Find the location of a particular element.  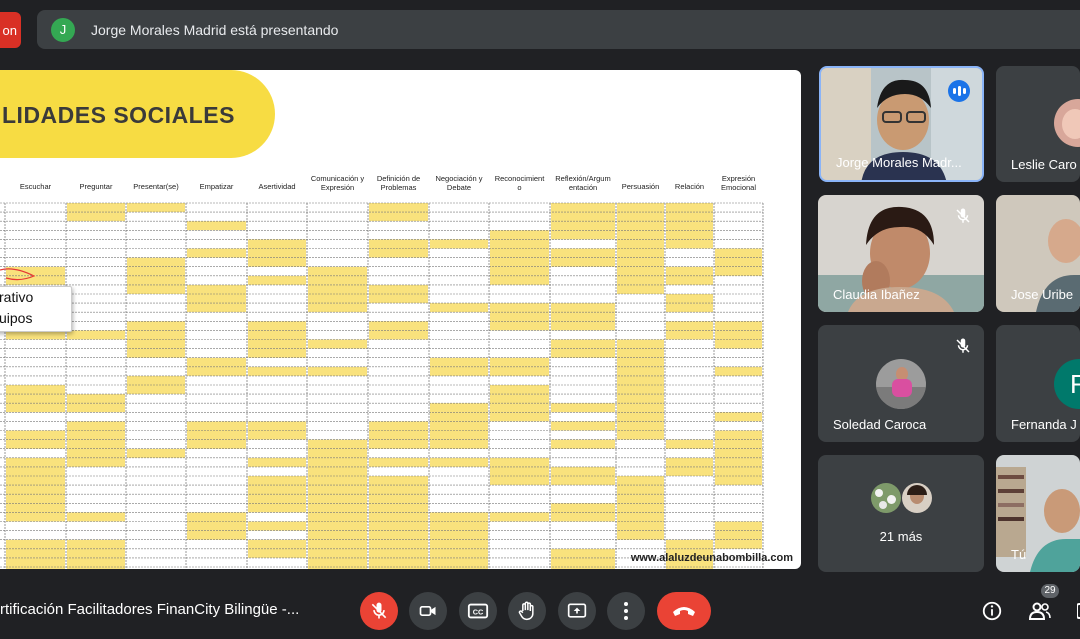

column-header: Escuchar is located at coordinates (36, 186).